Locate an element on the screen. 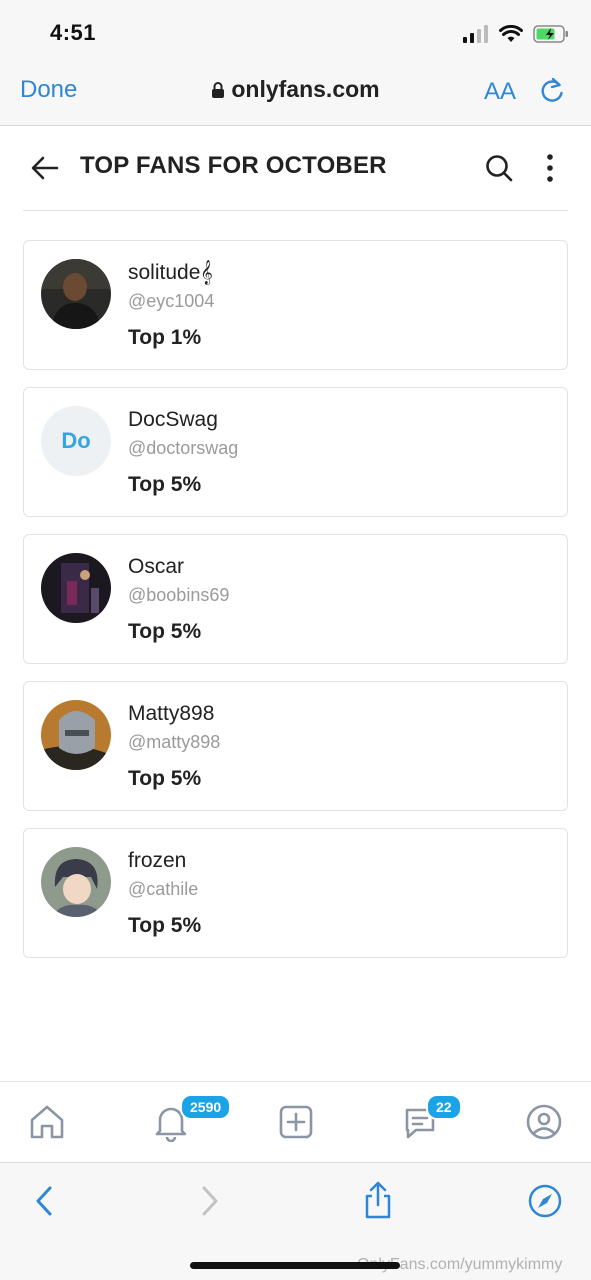  page-header: TOP FANS FOR OCTOBER is located at coordinates (295, 169).